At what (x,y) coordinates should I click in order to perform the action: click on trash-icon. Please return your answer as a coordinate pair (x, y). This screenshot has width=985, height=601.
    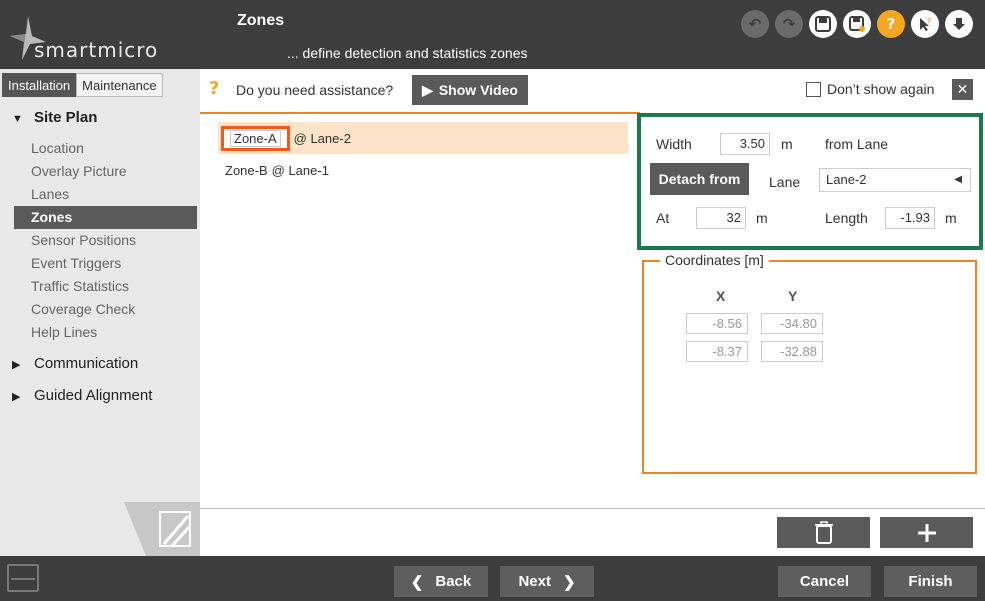
    Looking at the image, I should click on (823, 532).